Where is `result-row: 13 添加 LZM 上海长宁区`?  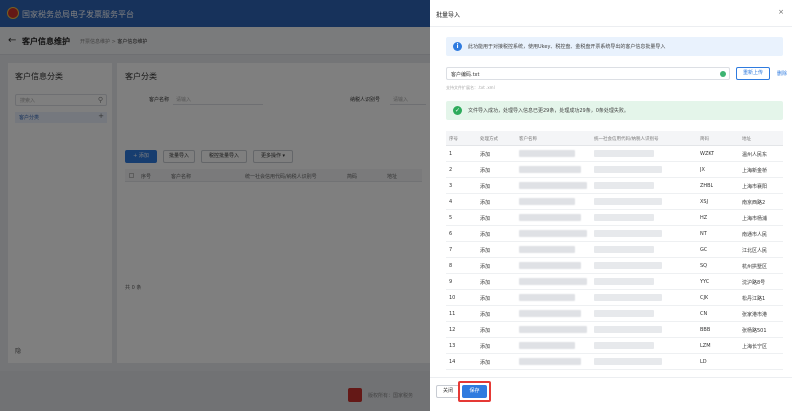
result-row: 13 添加 LZM 上海长宁区 is located at coordinates (614, 346).